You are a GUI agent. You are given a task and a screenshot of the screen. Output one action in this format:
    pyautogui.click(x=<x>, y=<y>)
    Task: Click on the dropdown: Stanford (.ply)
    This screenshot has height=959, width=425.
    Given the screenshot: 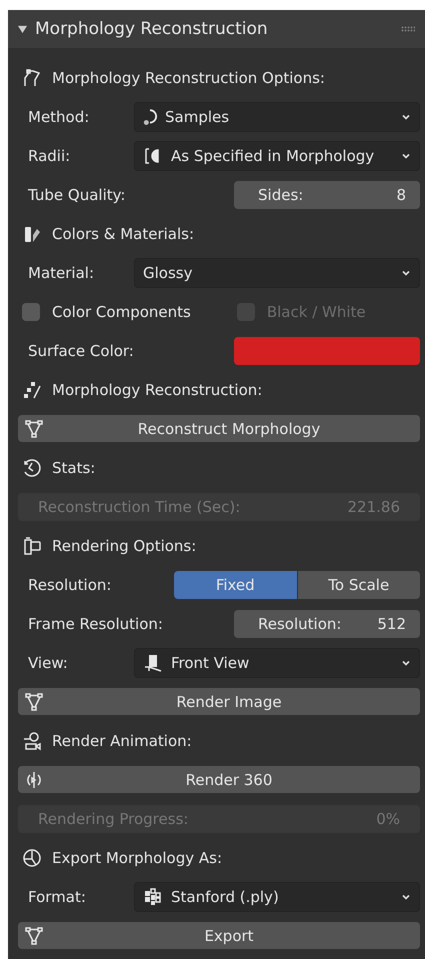 What is the action you would take?
    pyautogui.click(x=277, y=897)
    